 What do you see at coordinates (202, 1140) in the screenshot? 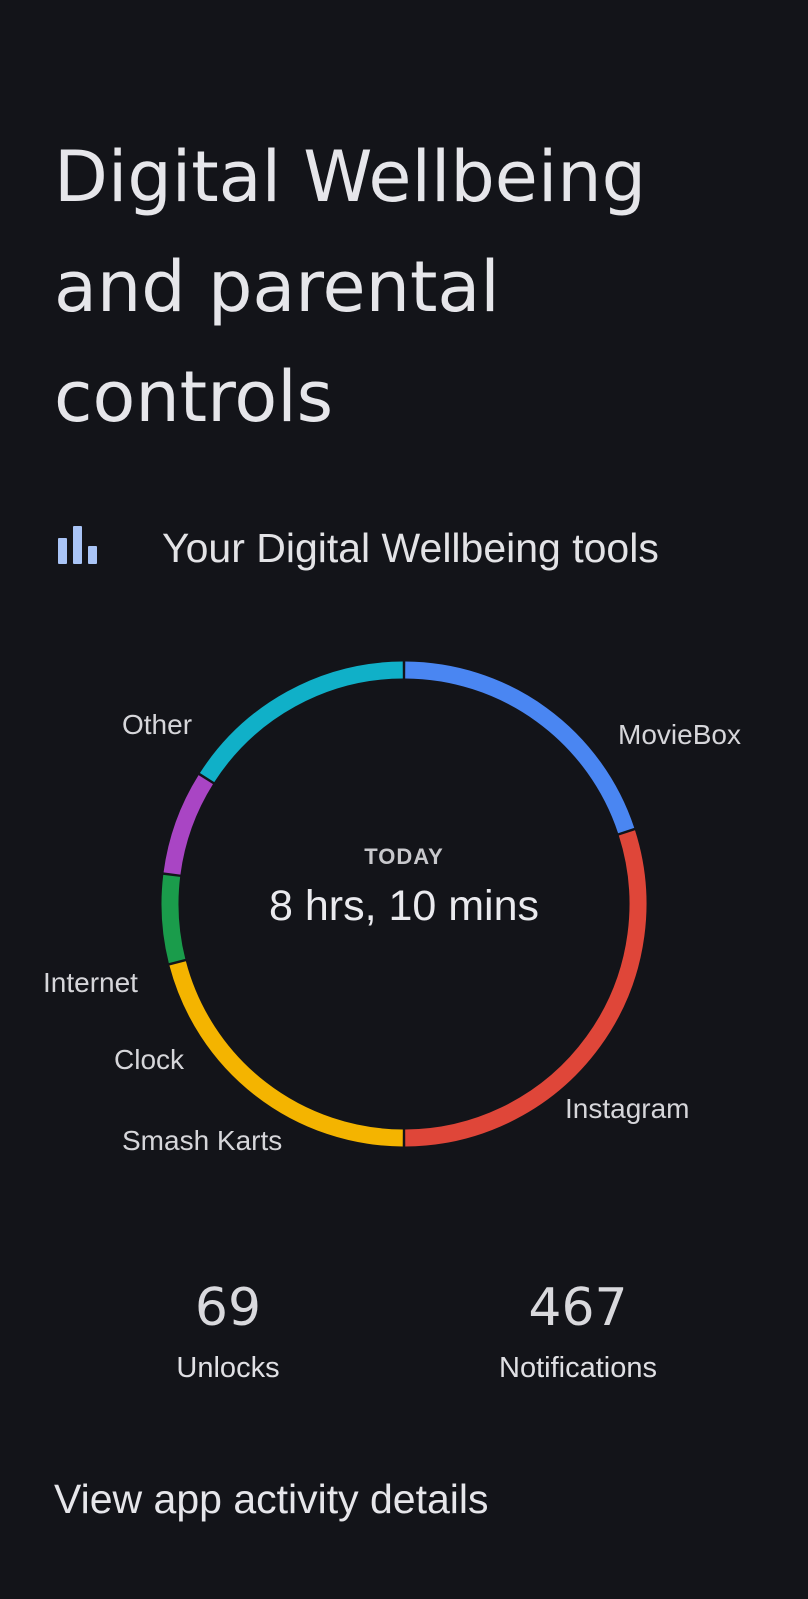
I see `segment-label-smash-karts: Smash Karts` at bounding box center [202, 1140].